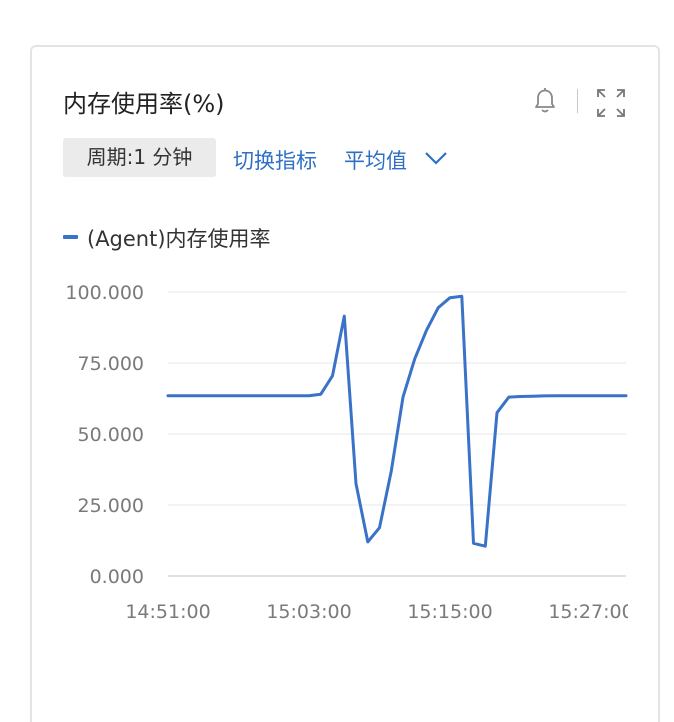  What do you see at coordinates (104, 293) in the screenshot?
I see `y-tick-label: 100.000` at bounding box center [104, 293].